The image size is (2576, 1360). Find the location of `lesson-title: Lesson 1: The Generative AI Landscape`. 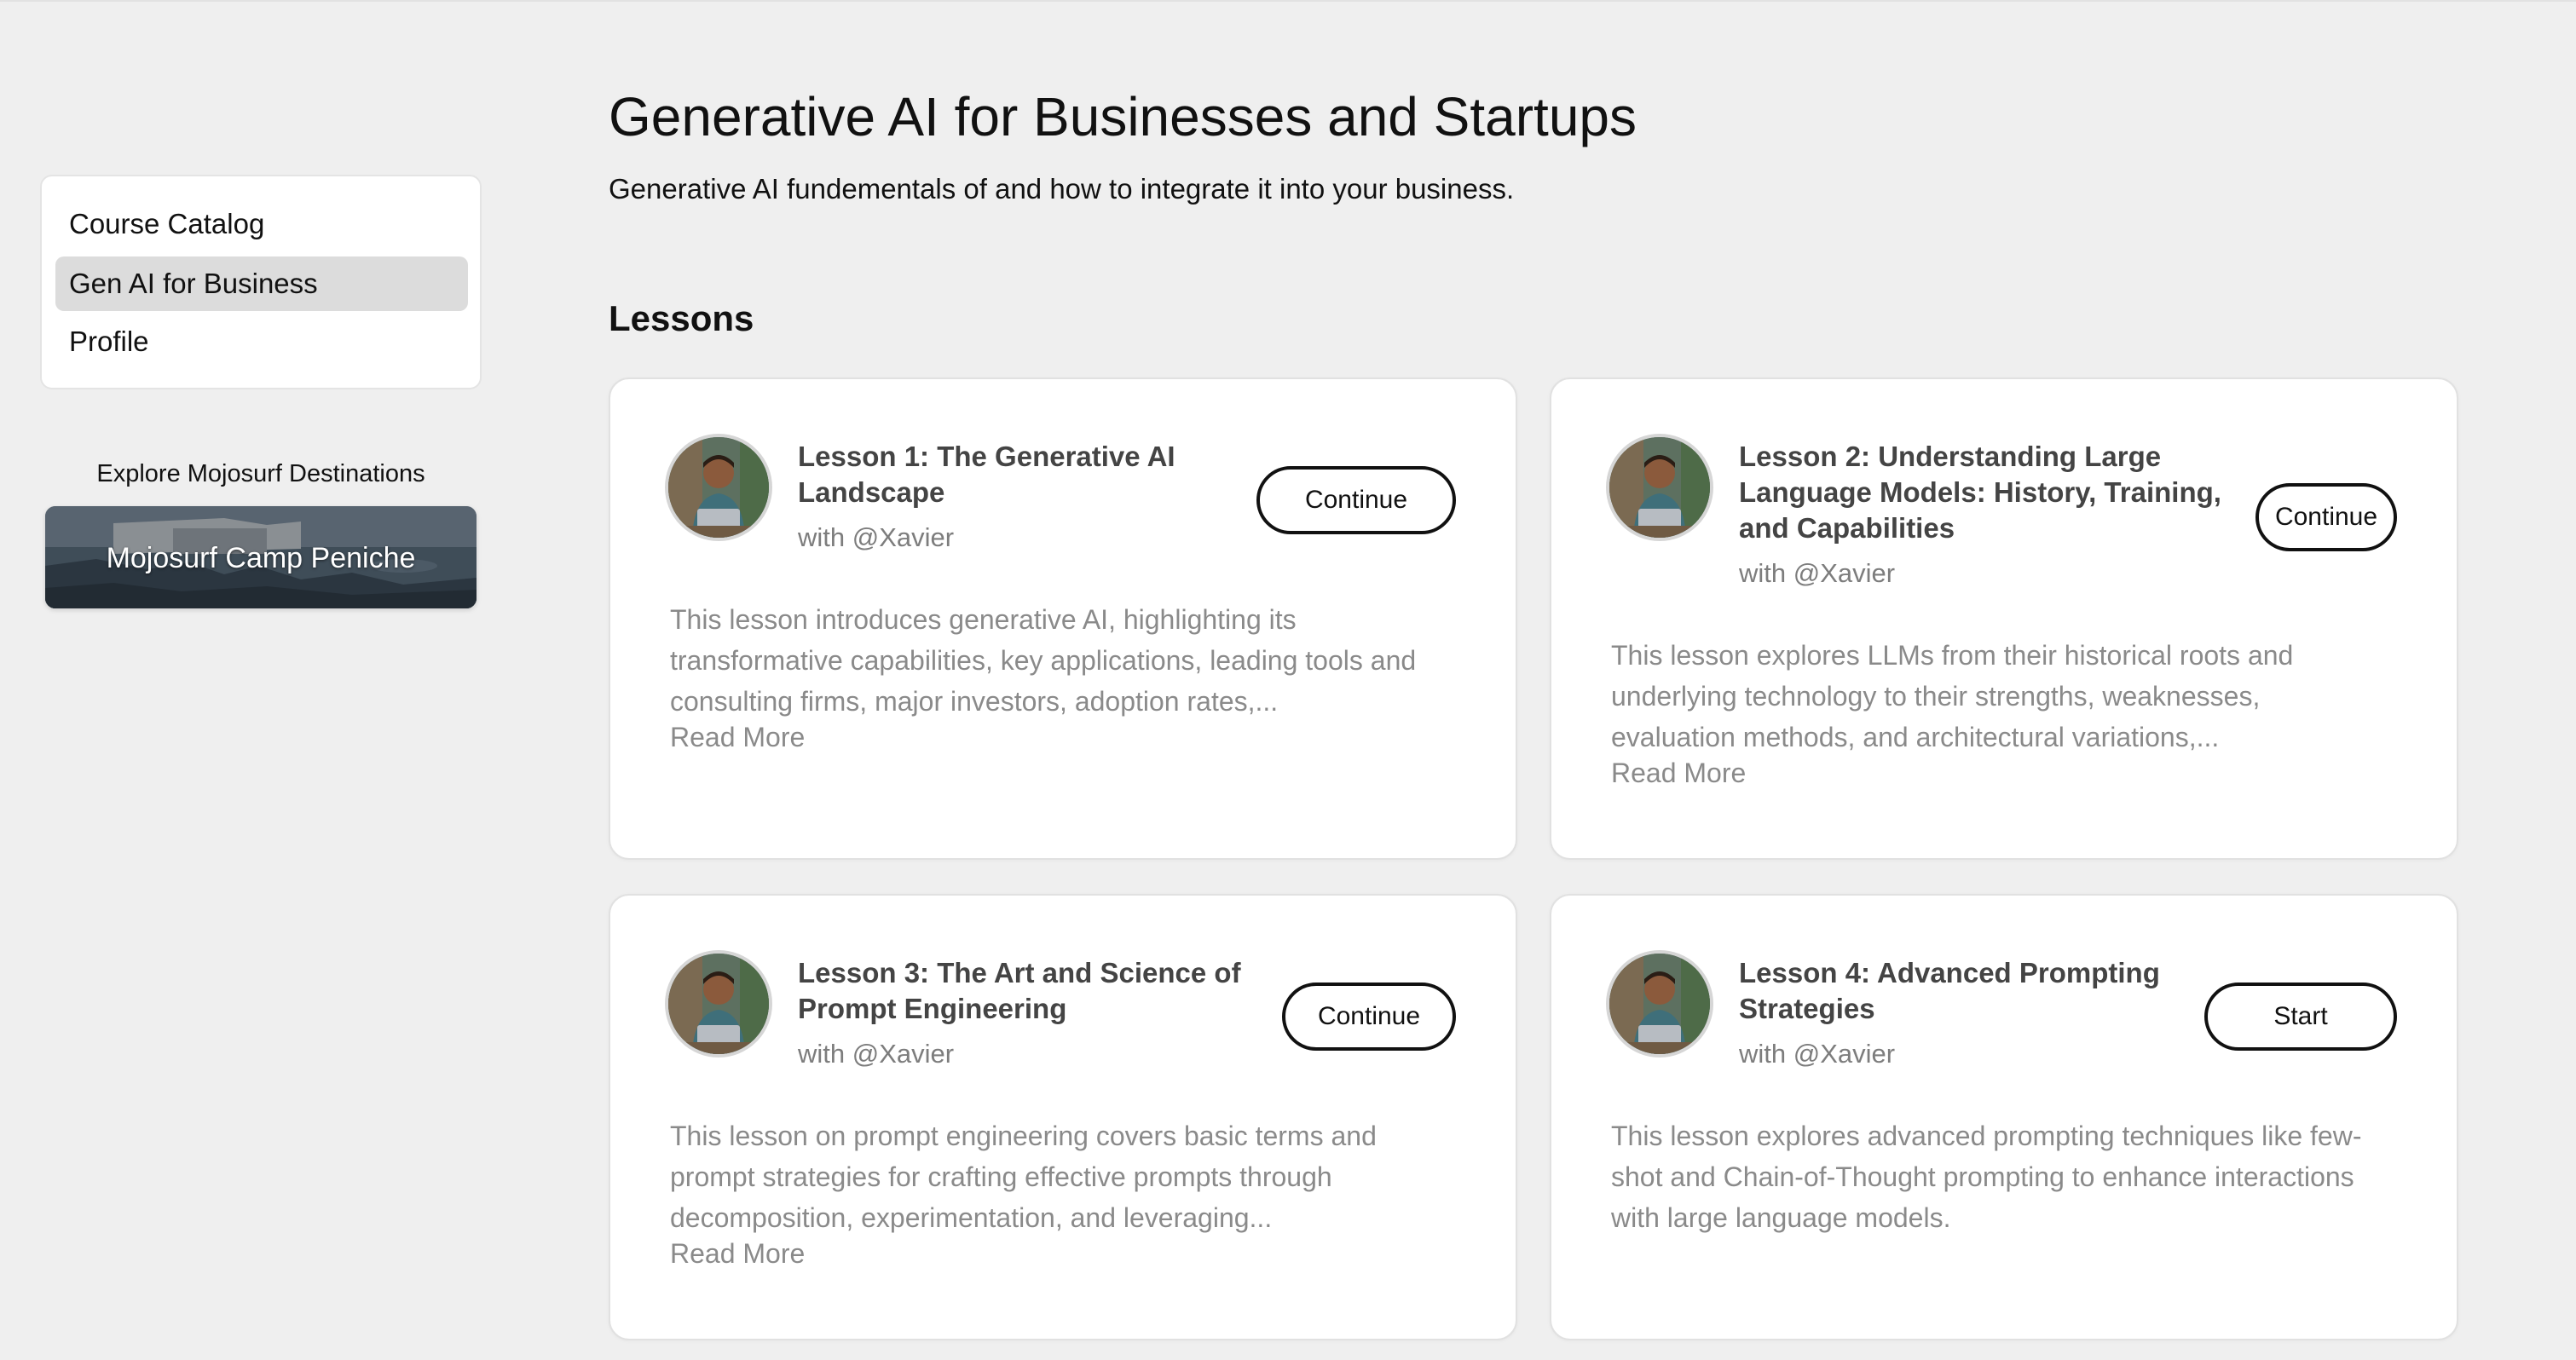

lesson-title: Lesson 1: The Generative AI Landscape is located at coordinates (986, 474).